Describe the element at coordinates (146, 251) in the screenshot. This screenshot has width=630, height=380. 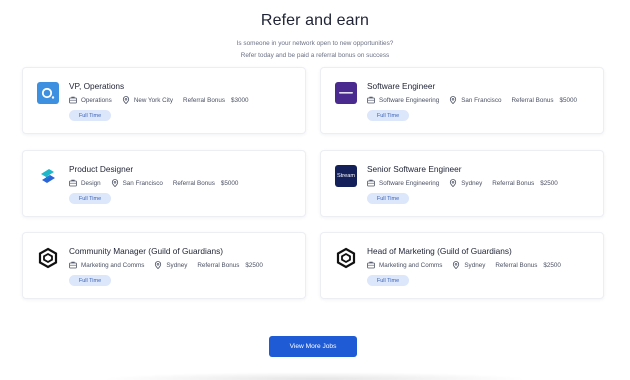
I see `job-title: Community Manager (Guild of Guardians)` at that location.